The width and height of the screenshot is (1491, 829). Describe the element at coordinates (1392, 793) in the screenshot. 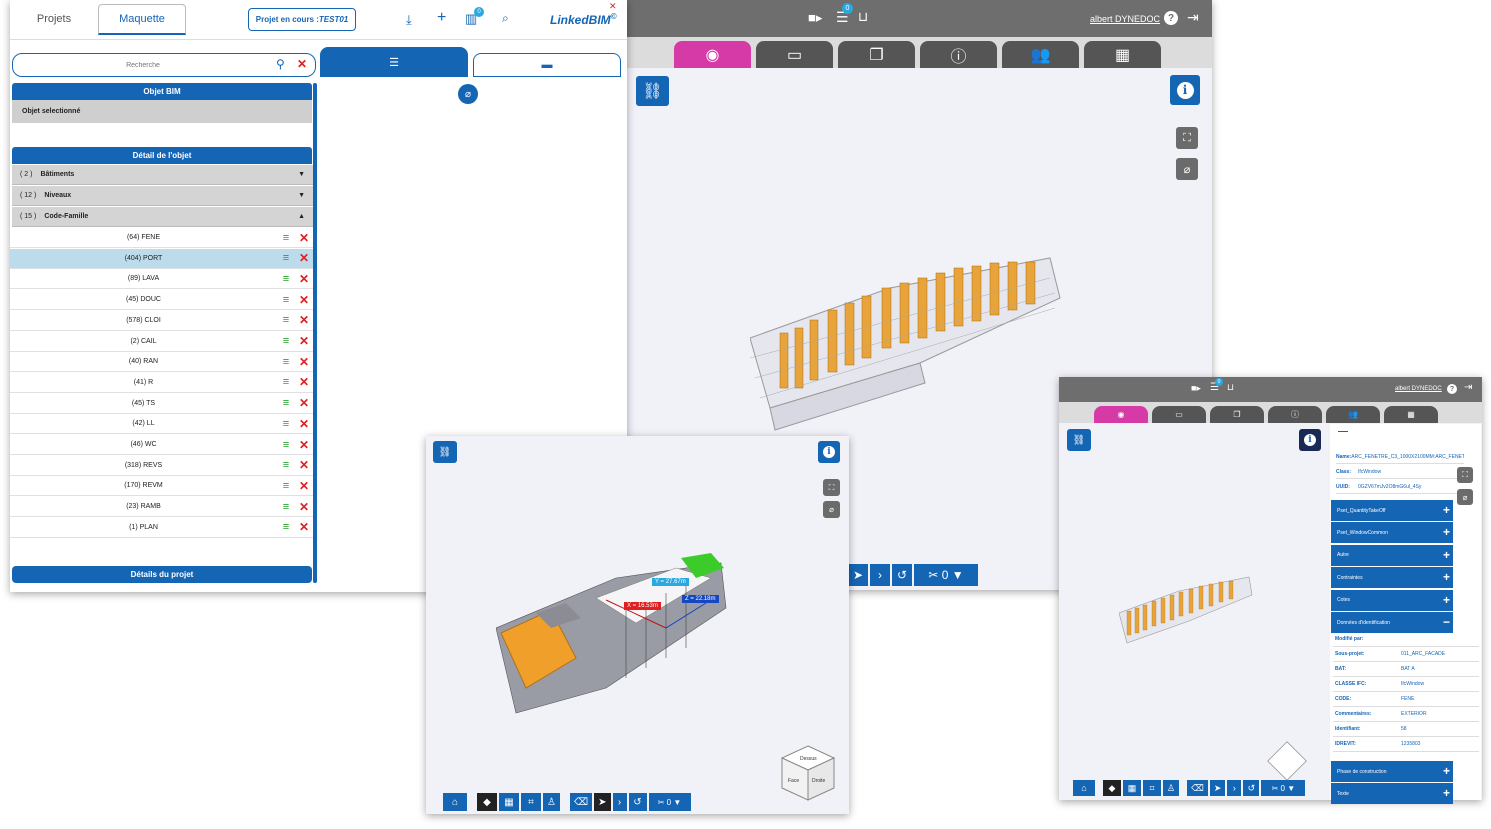

I see `property-section: Texte +` at that location.